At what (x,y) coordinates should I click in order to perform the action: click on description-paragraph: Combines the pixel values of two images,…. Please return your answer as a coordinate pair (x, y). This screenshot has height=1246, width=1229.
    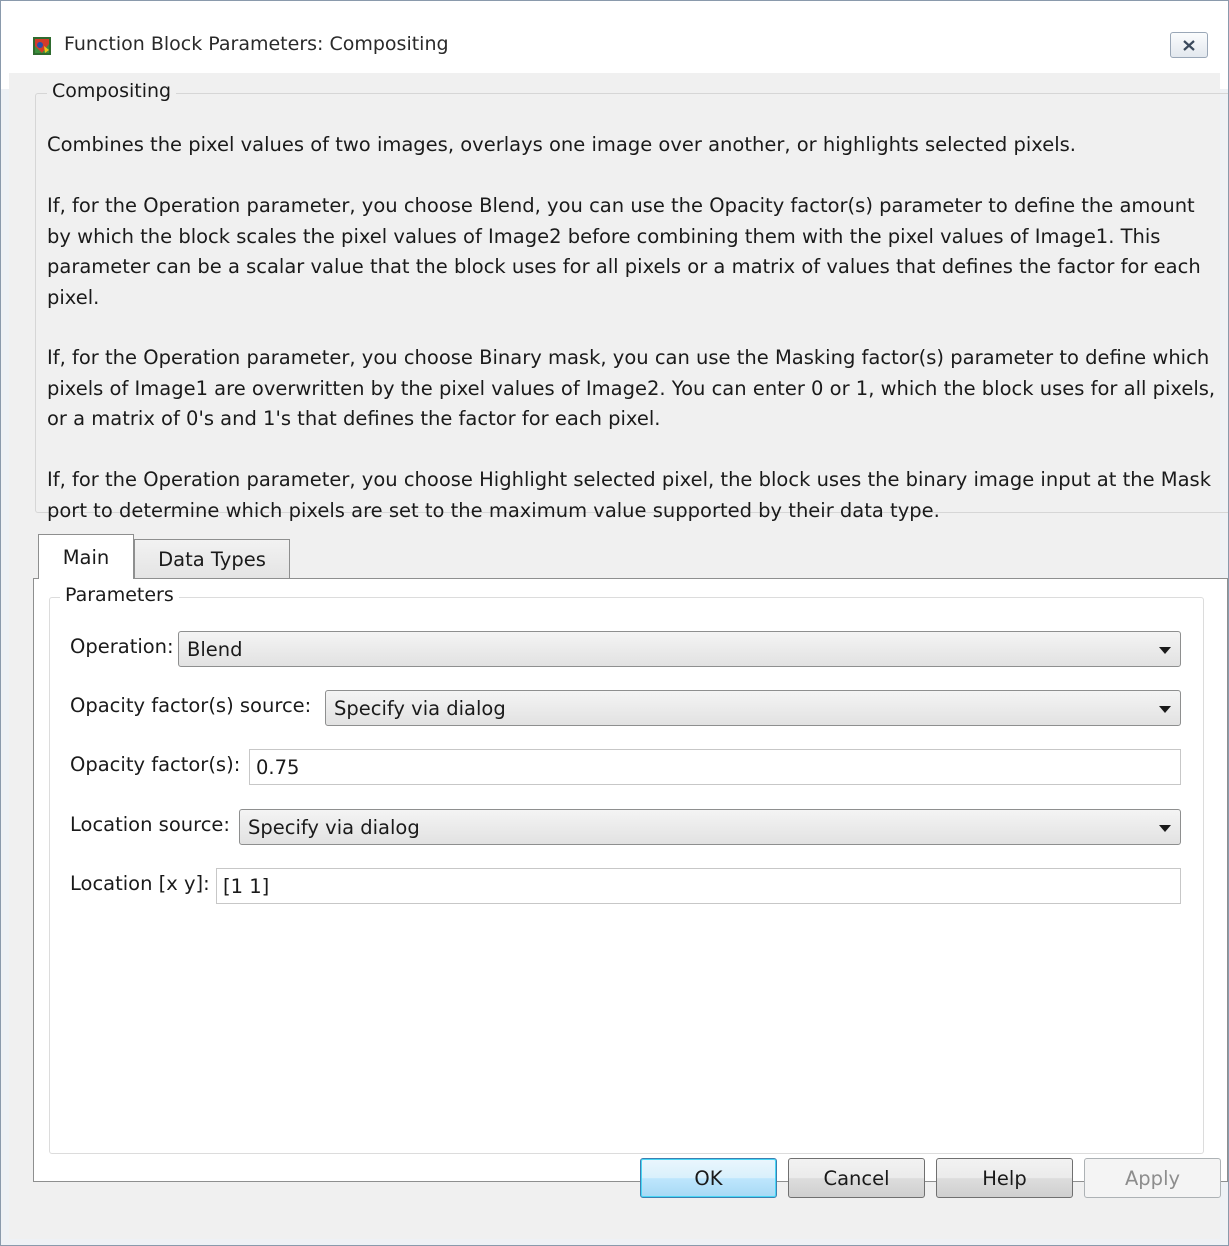
    Looking at the image, I should click on (561, 144).